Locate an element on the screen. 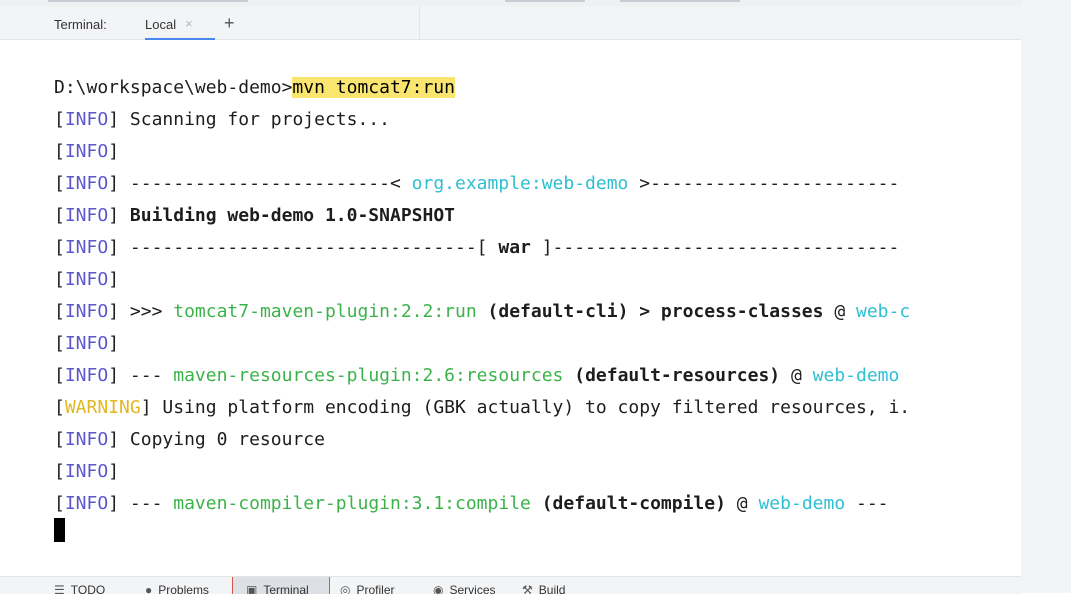 The image size is (1071, 594). execution-id: (default-resources) is located at coordinates (677, 375).